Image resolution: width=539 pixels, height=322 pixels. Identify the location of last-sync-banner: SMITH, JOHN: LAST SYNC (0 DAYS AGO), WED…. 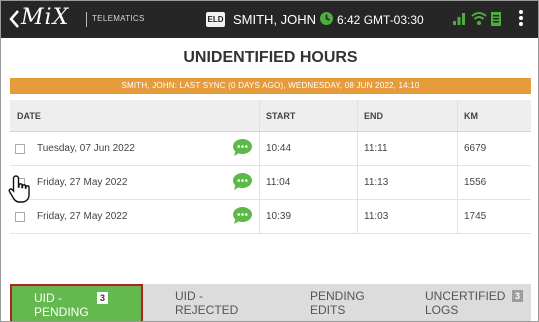
(270, 86).